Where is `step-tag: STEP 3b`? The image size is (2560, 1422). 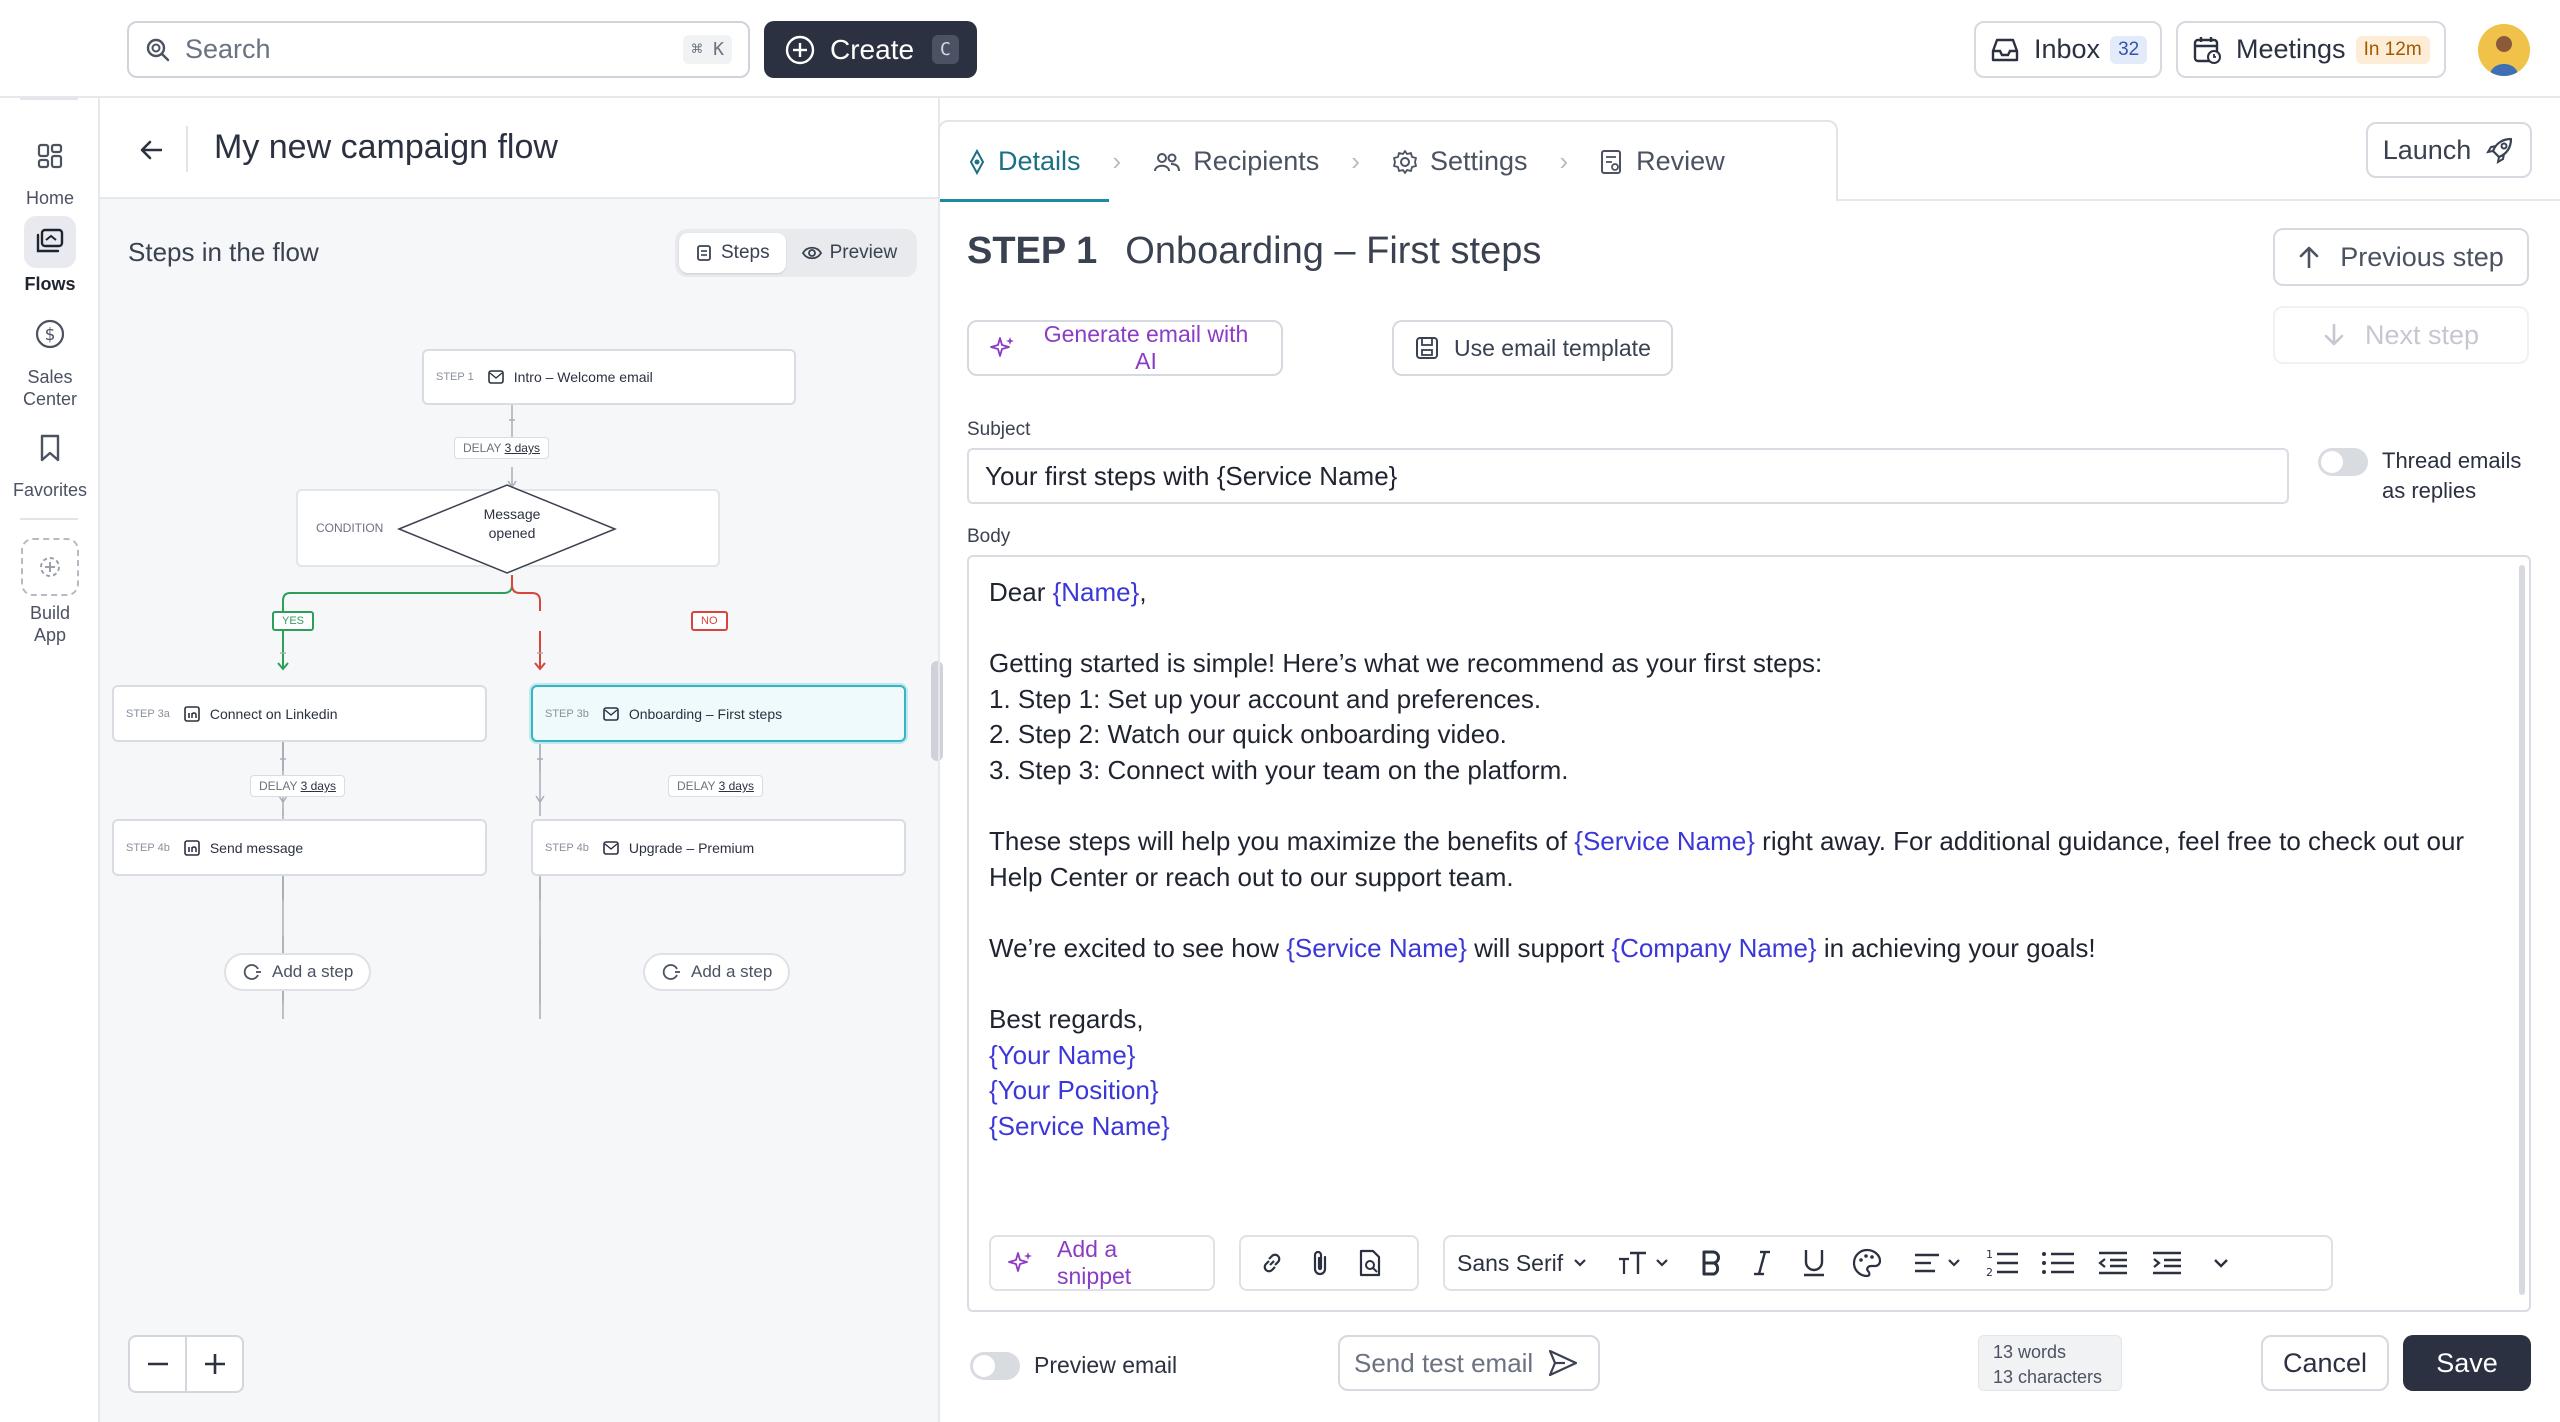 step-tag: STEP 3b is located at coordinates (567, 713).